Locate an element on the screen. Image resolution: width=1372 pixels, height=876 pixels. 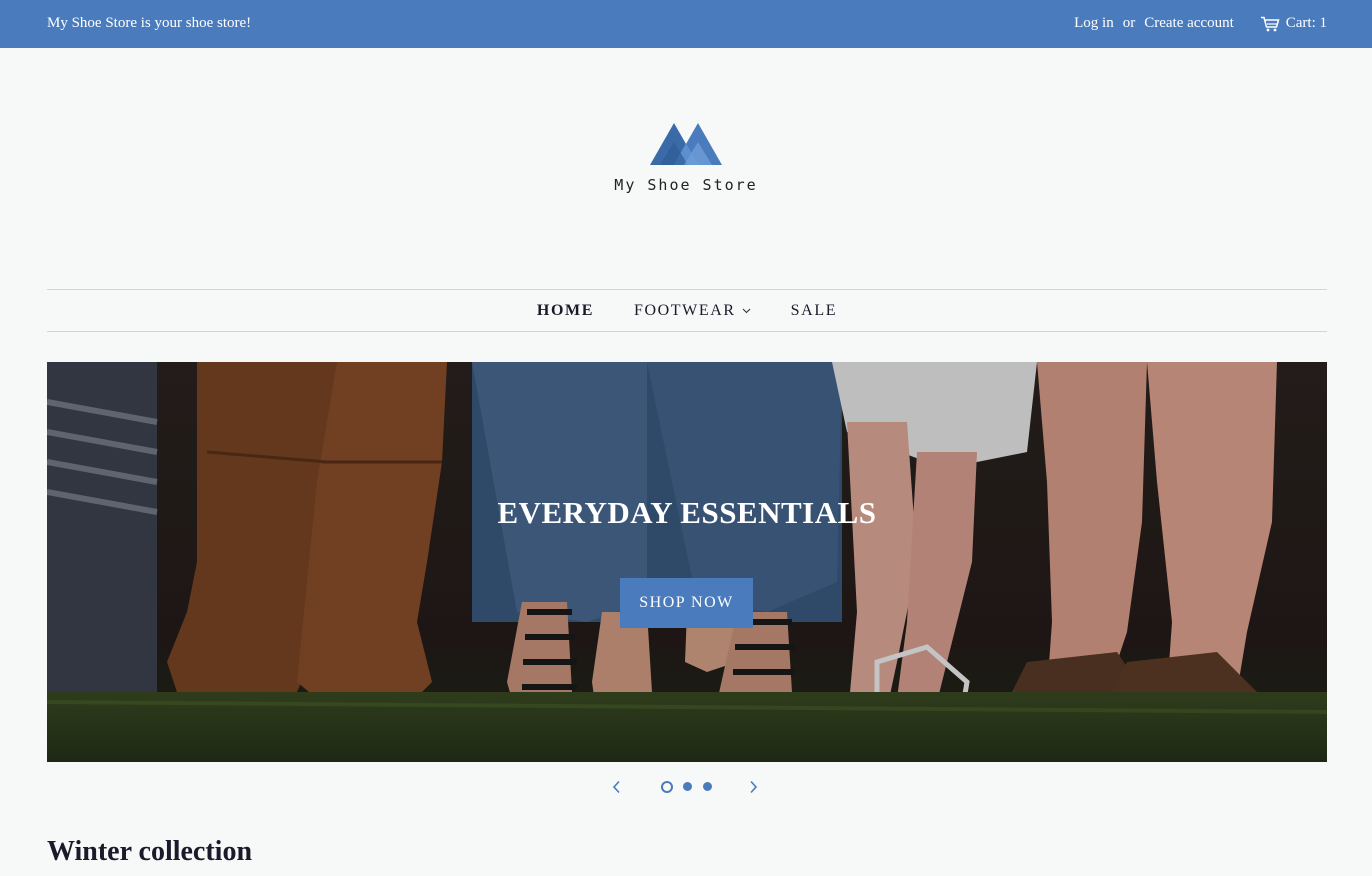
account-links: Log in or Create account Cart: 1 is located at coordinates (1200, 23).